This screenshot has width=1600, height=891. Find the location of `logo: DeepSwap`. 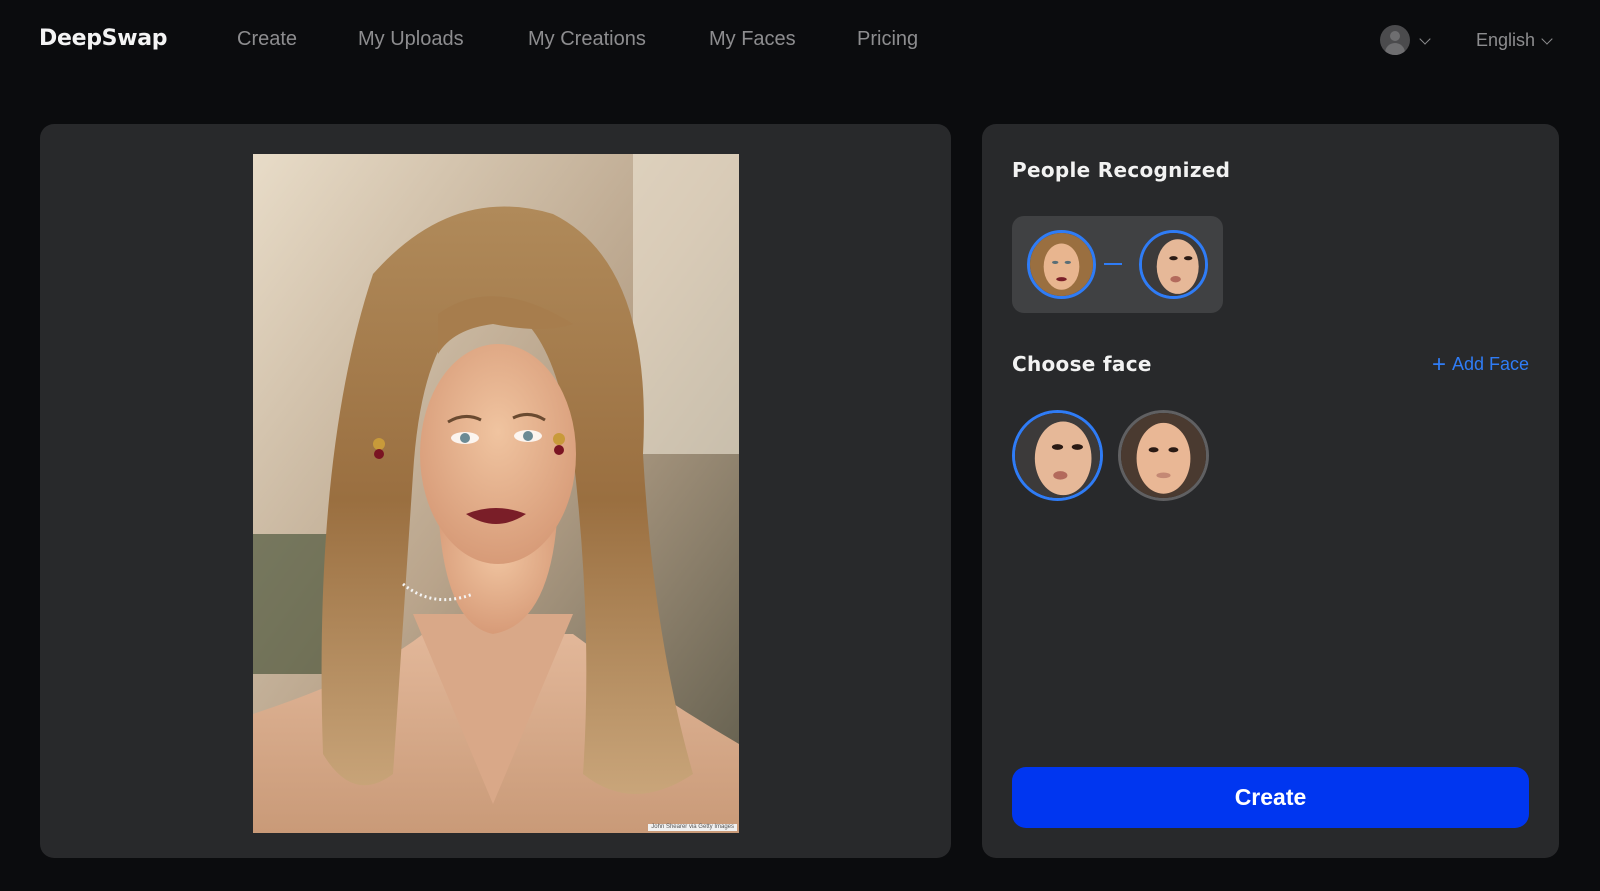

logo: DeepSwap is located at coordinates (103, 38).